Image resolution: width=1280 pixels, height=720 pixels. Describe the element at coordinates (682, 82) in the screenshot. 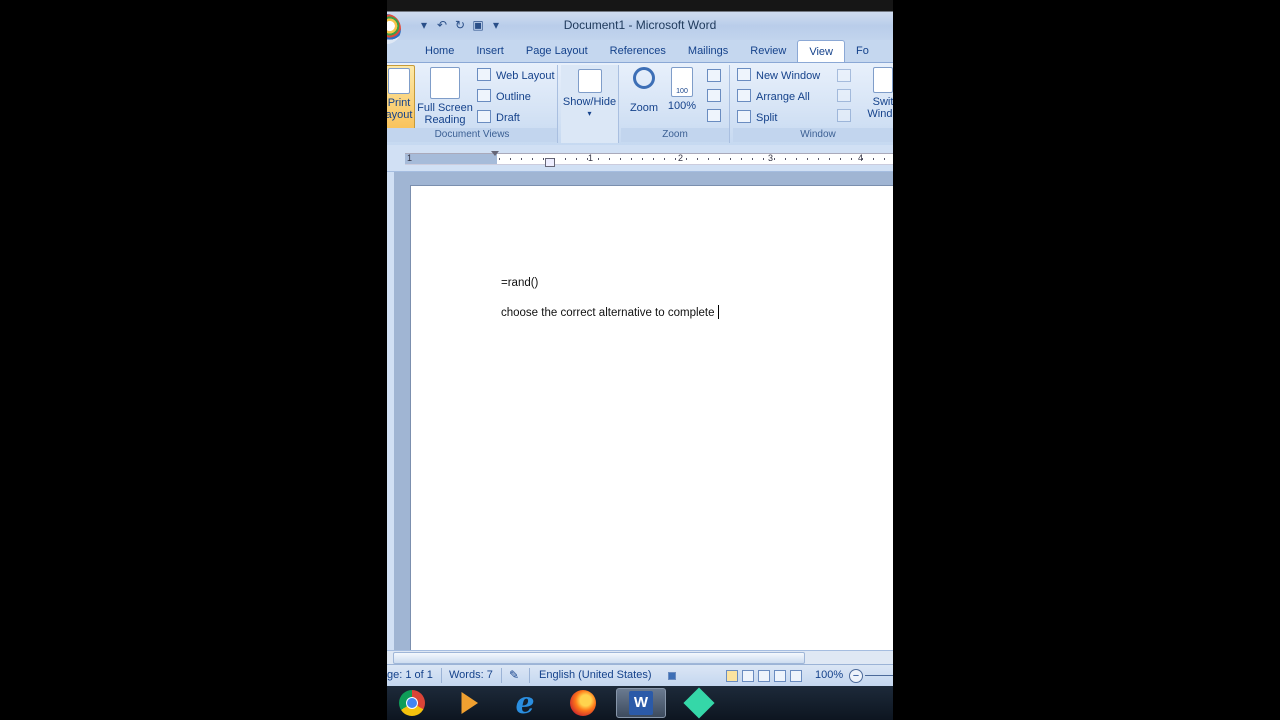

I see `page-100-icon: 100` at that location.